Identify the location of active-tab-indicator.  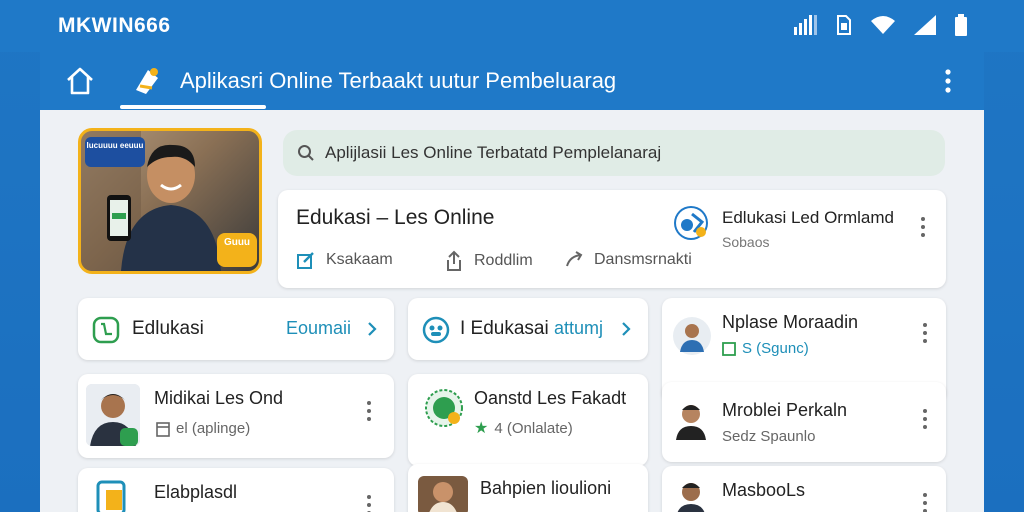
(193, 107).